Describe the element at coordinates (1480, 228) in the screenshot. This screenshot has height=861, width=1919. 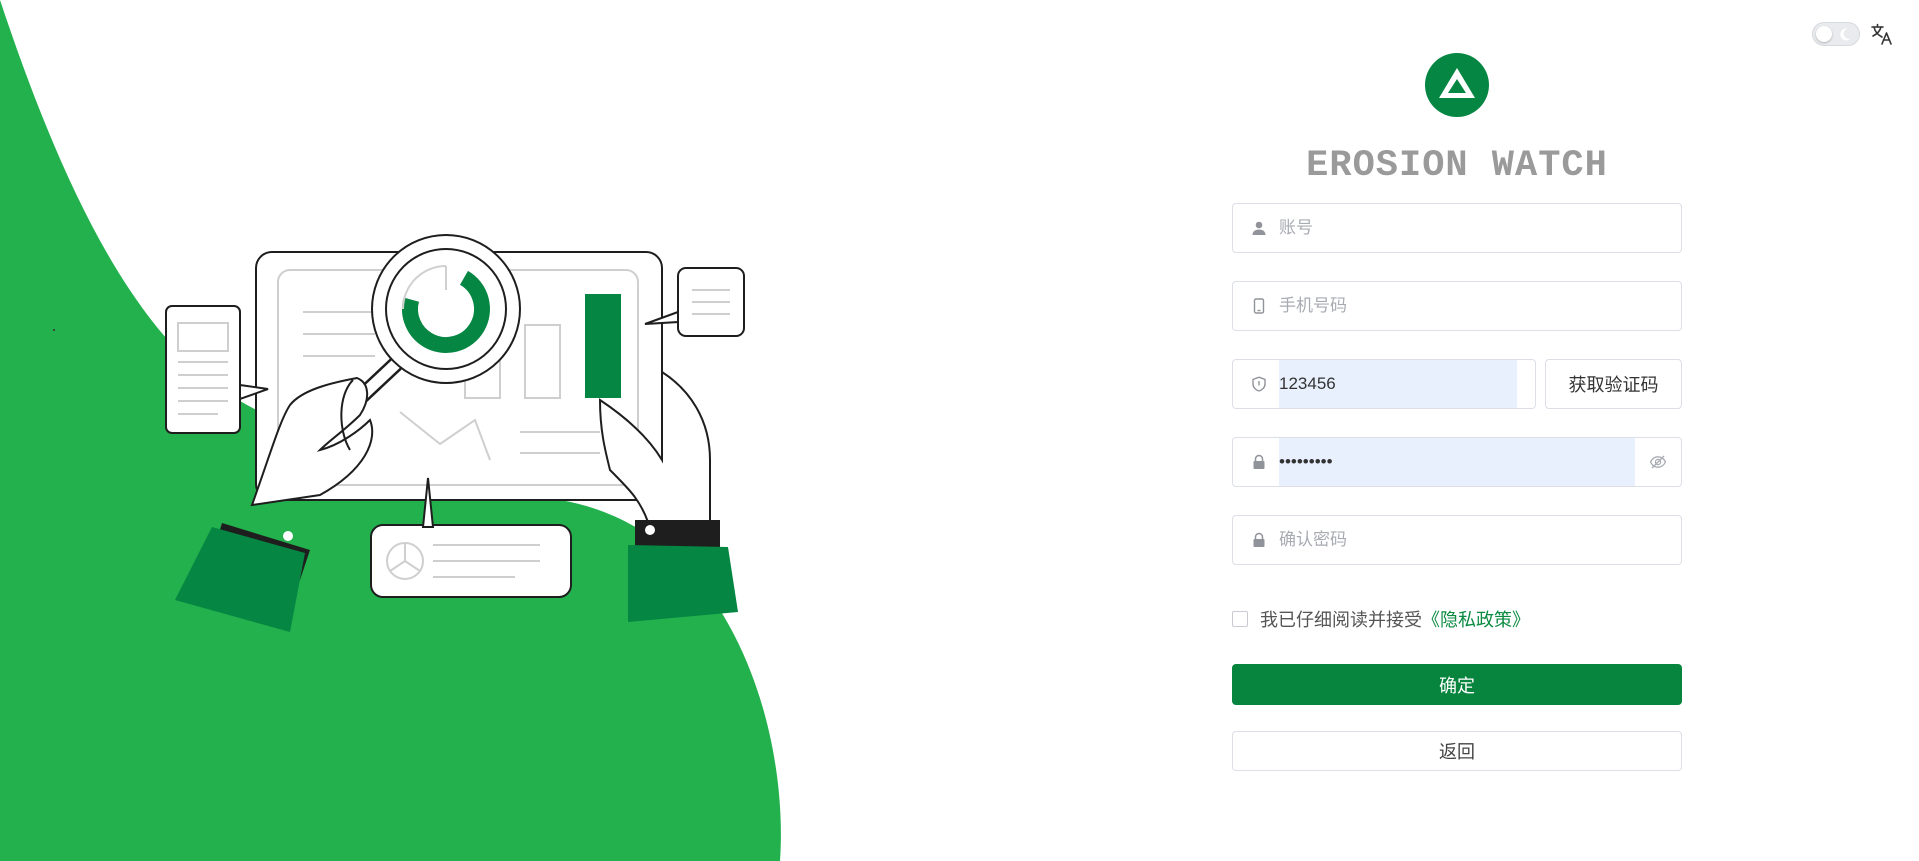
I see `account-input` at that location.